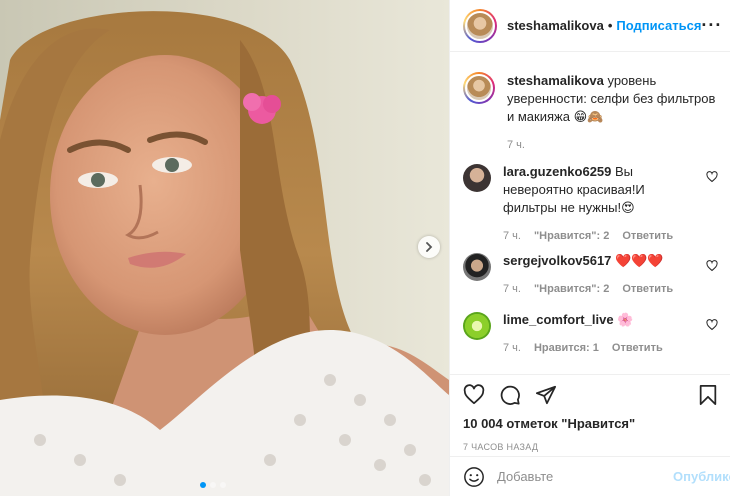  Describe the element at coordinates (474, 395) in the screenshot. I see `heart-icon` at that location.